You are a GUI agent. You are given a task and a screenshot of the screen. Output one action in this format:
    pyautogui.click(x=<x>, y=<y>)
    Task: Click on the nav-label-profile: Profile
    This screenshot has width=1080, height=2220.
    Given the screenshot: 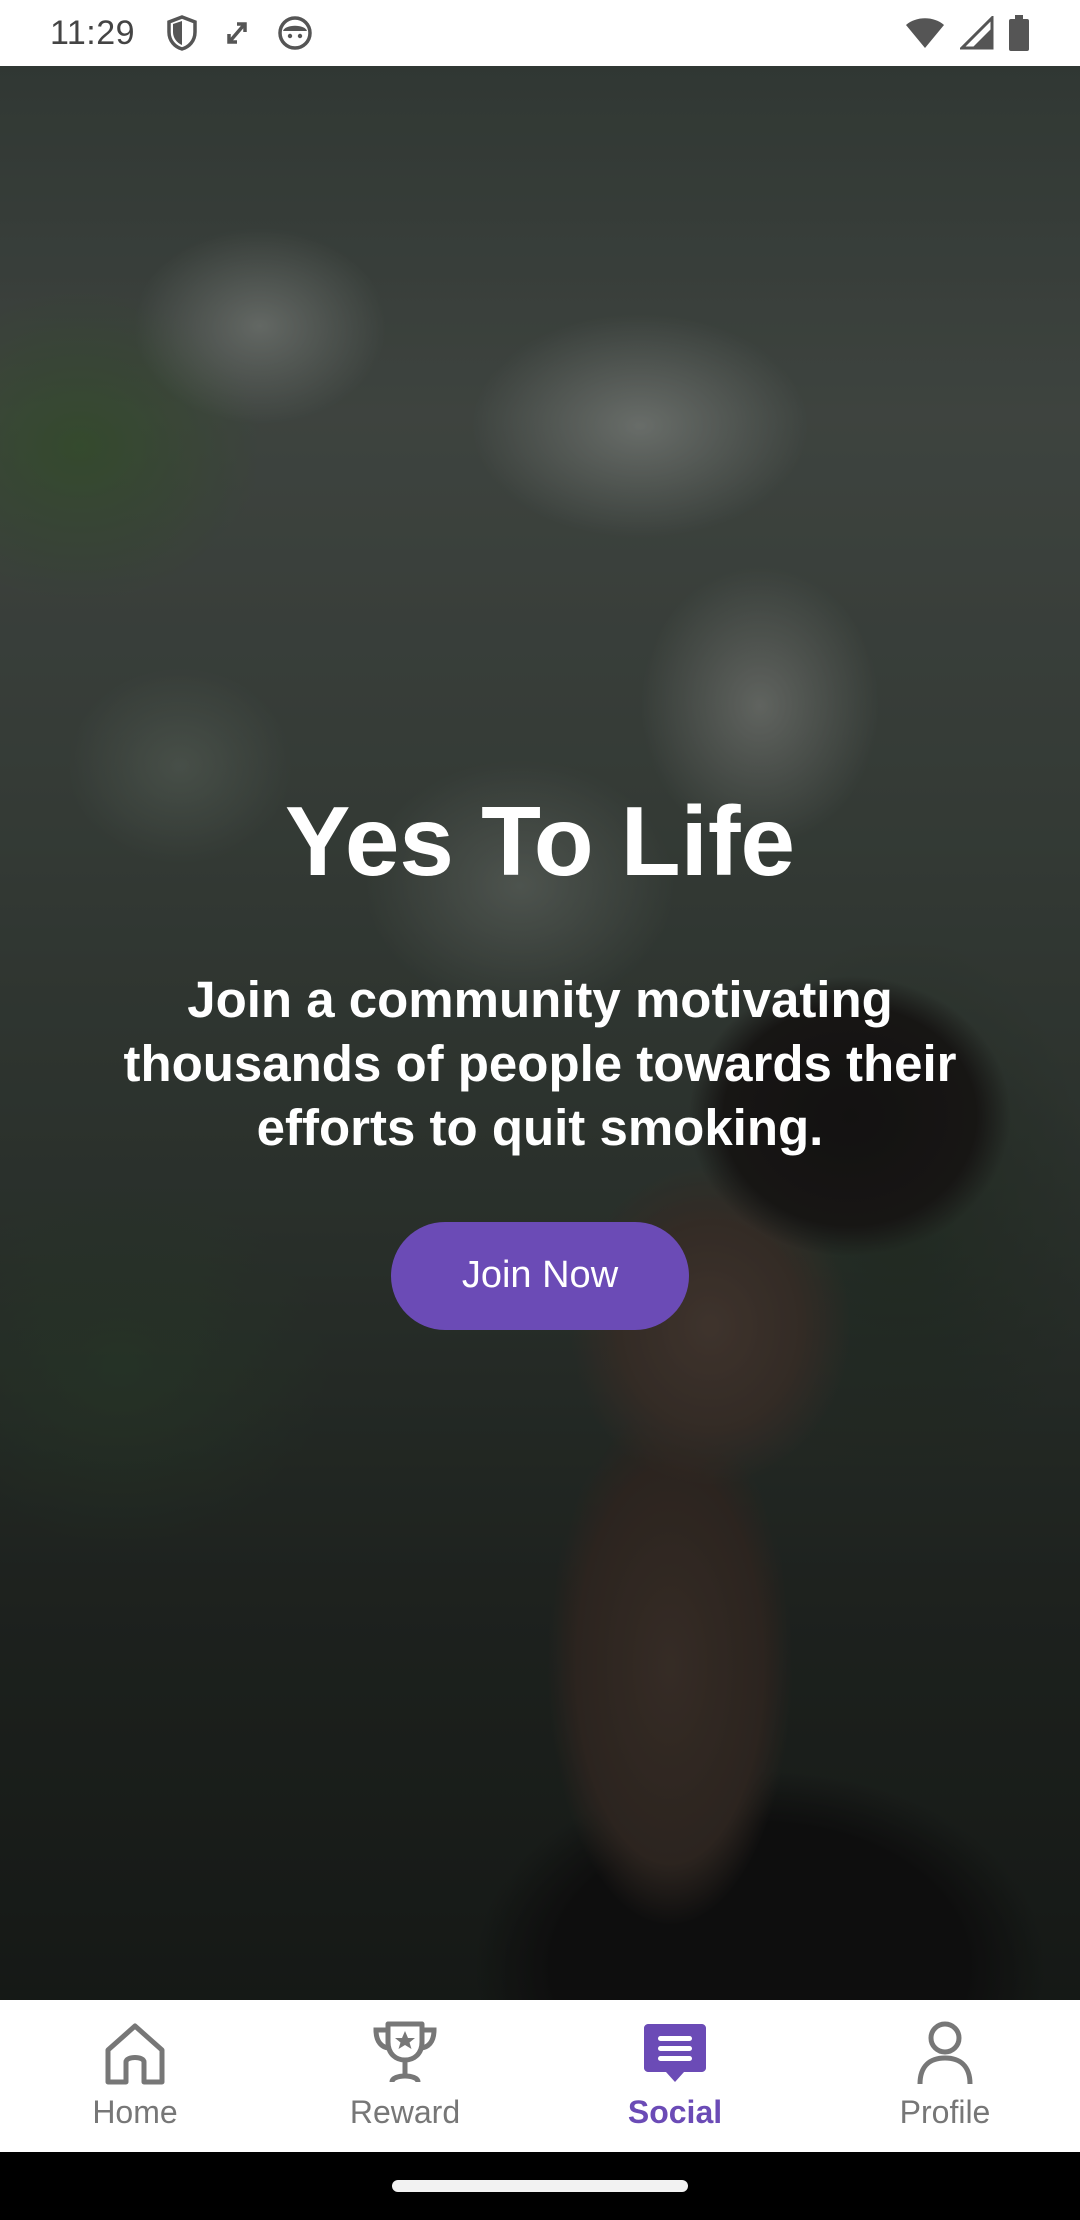 What is the action you would take?
    pyautogui.click(x=945, y=2112)
    